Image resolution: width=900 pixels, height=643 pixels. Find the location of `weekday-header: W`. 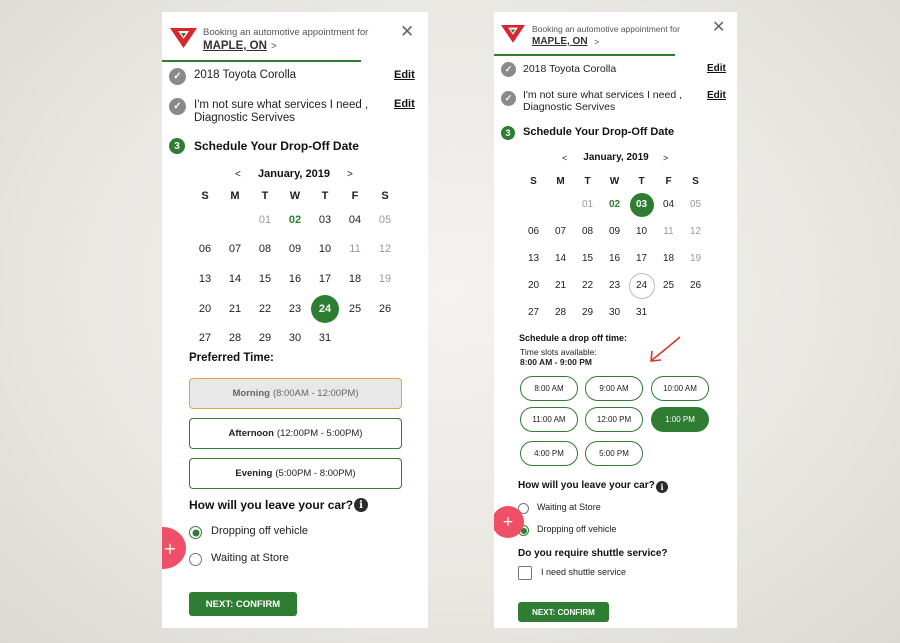

weekday-header: W is located at coordinates (295, 195).